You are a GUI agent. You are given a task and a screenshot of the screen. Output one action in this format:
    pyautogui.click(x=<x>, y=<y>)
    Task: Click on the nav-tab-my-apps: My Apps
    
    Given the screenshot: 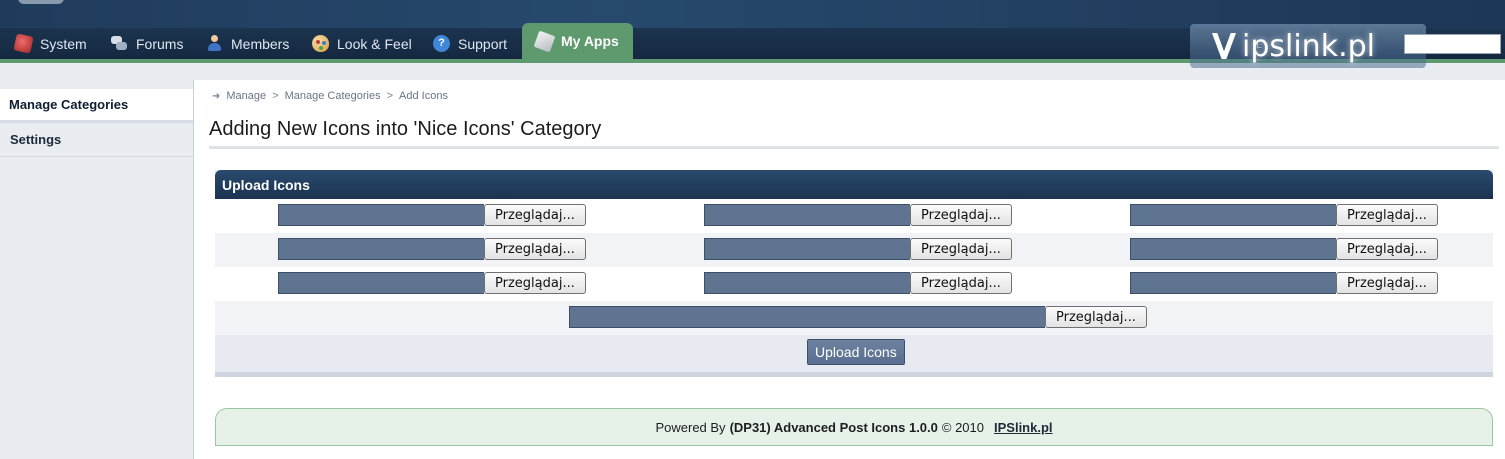 What is the action you would take?
    pyautogui.click(x=577, y=41)
    